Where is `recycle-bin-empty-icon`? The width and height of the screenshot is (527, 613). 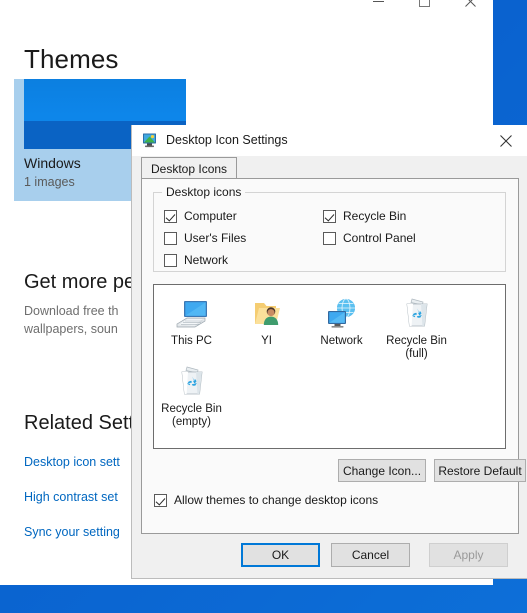 recycle-bin-empty-icon is located at coordinates (191, 380).